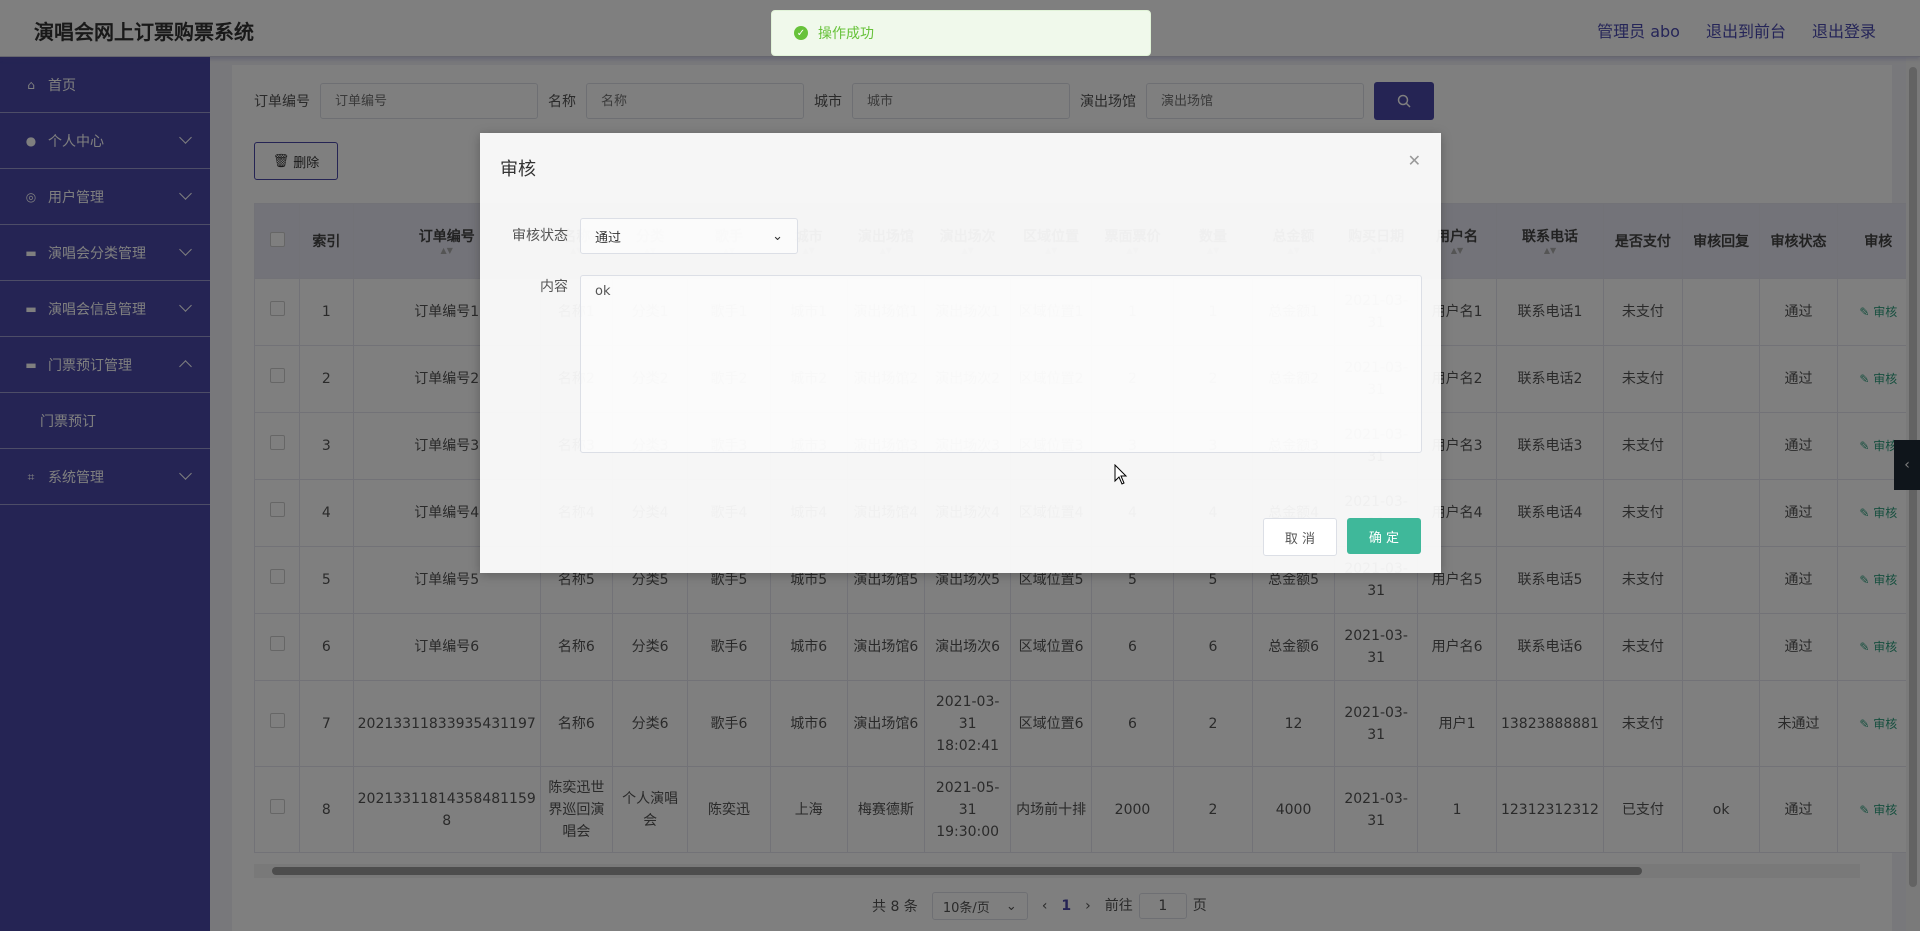 The image size is (1920, 931). I want to click on content-textarea, so click(1001, 364).